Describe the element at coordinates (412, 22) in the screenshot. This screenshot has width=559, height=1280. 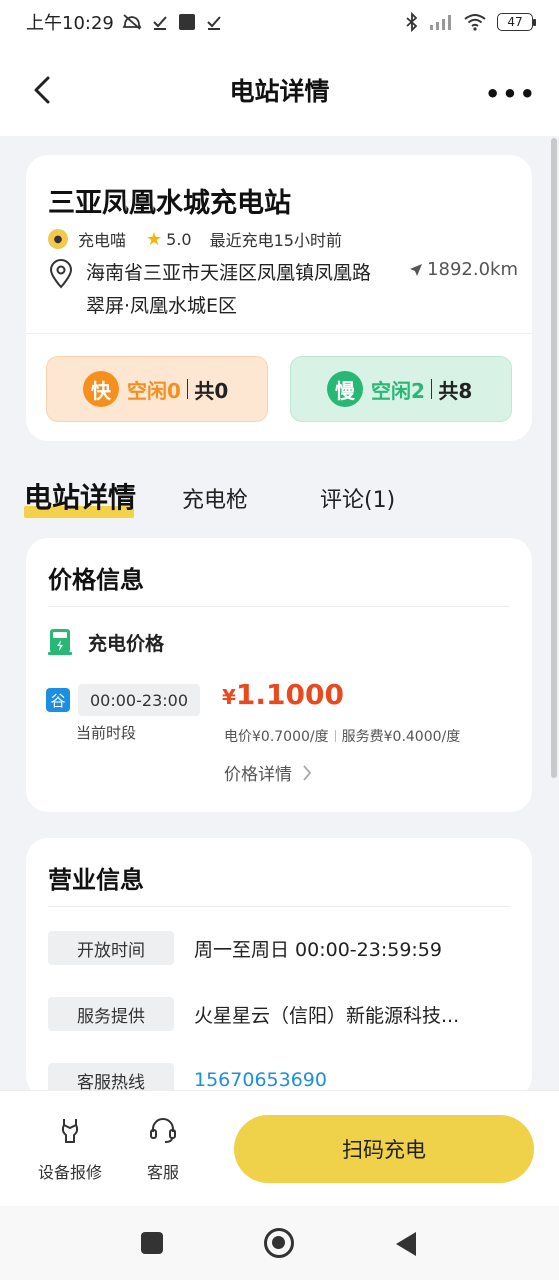
I see `bluetooth-icon` at that location.